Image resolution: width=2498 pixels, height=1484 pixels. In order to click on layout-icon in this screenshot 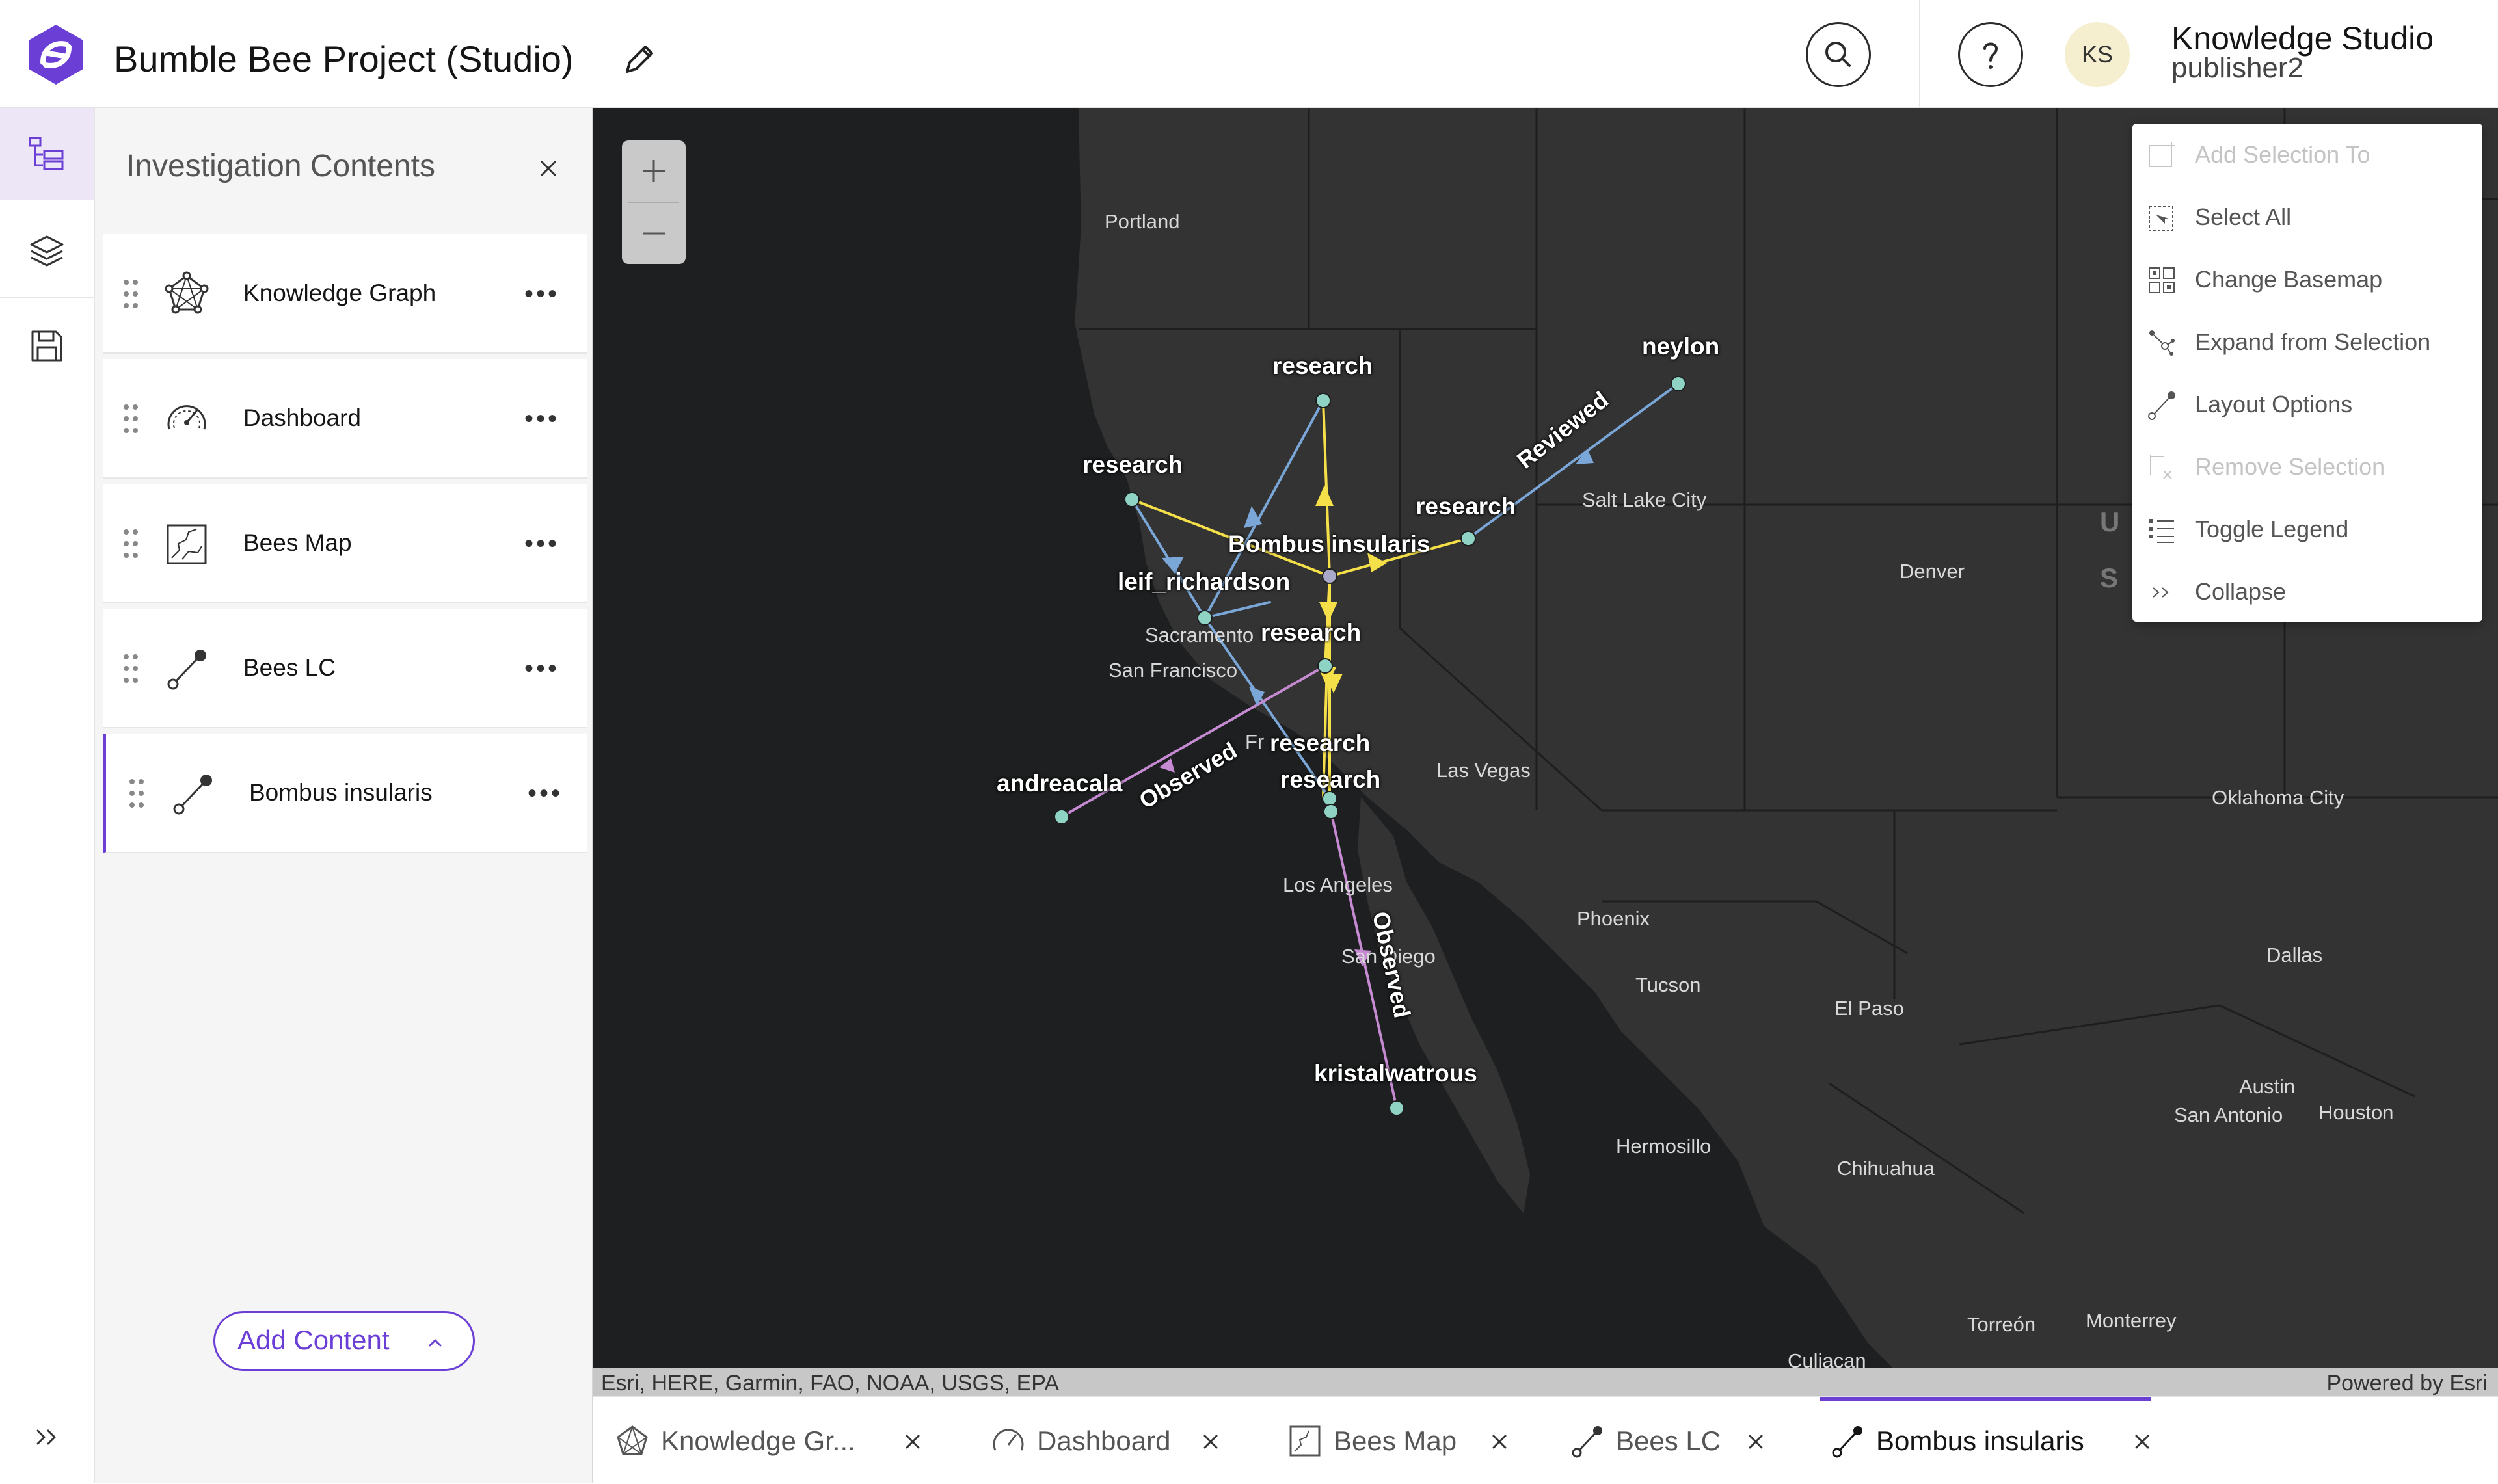, I will do `click(2161, 405)`.